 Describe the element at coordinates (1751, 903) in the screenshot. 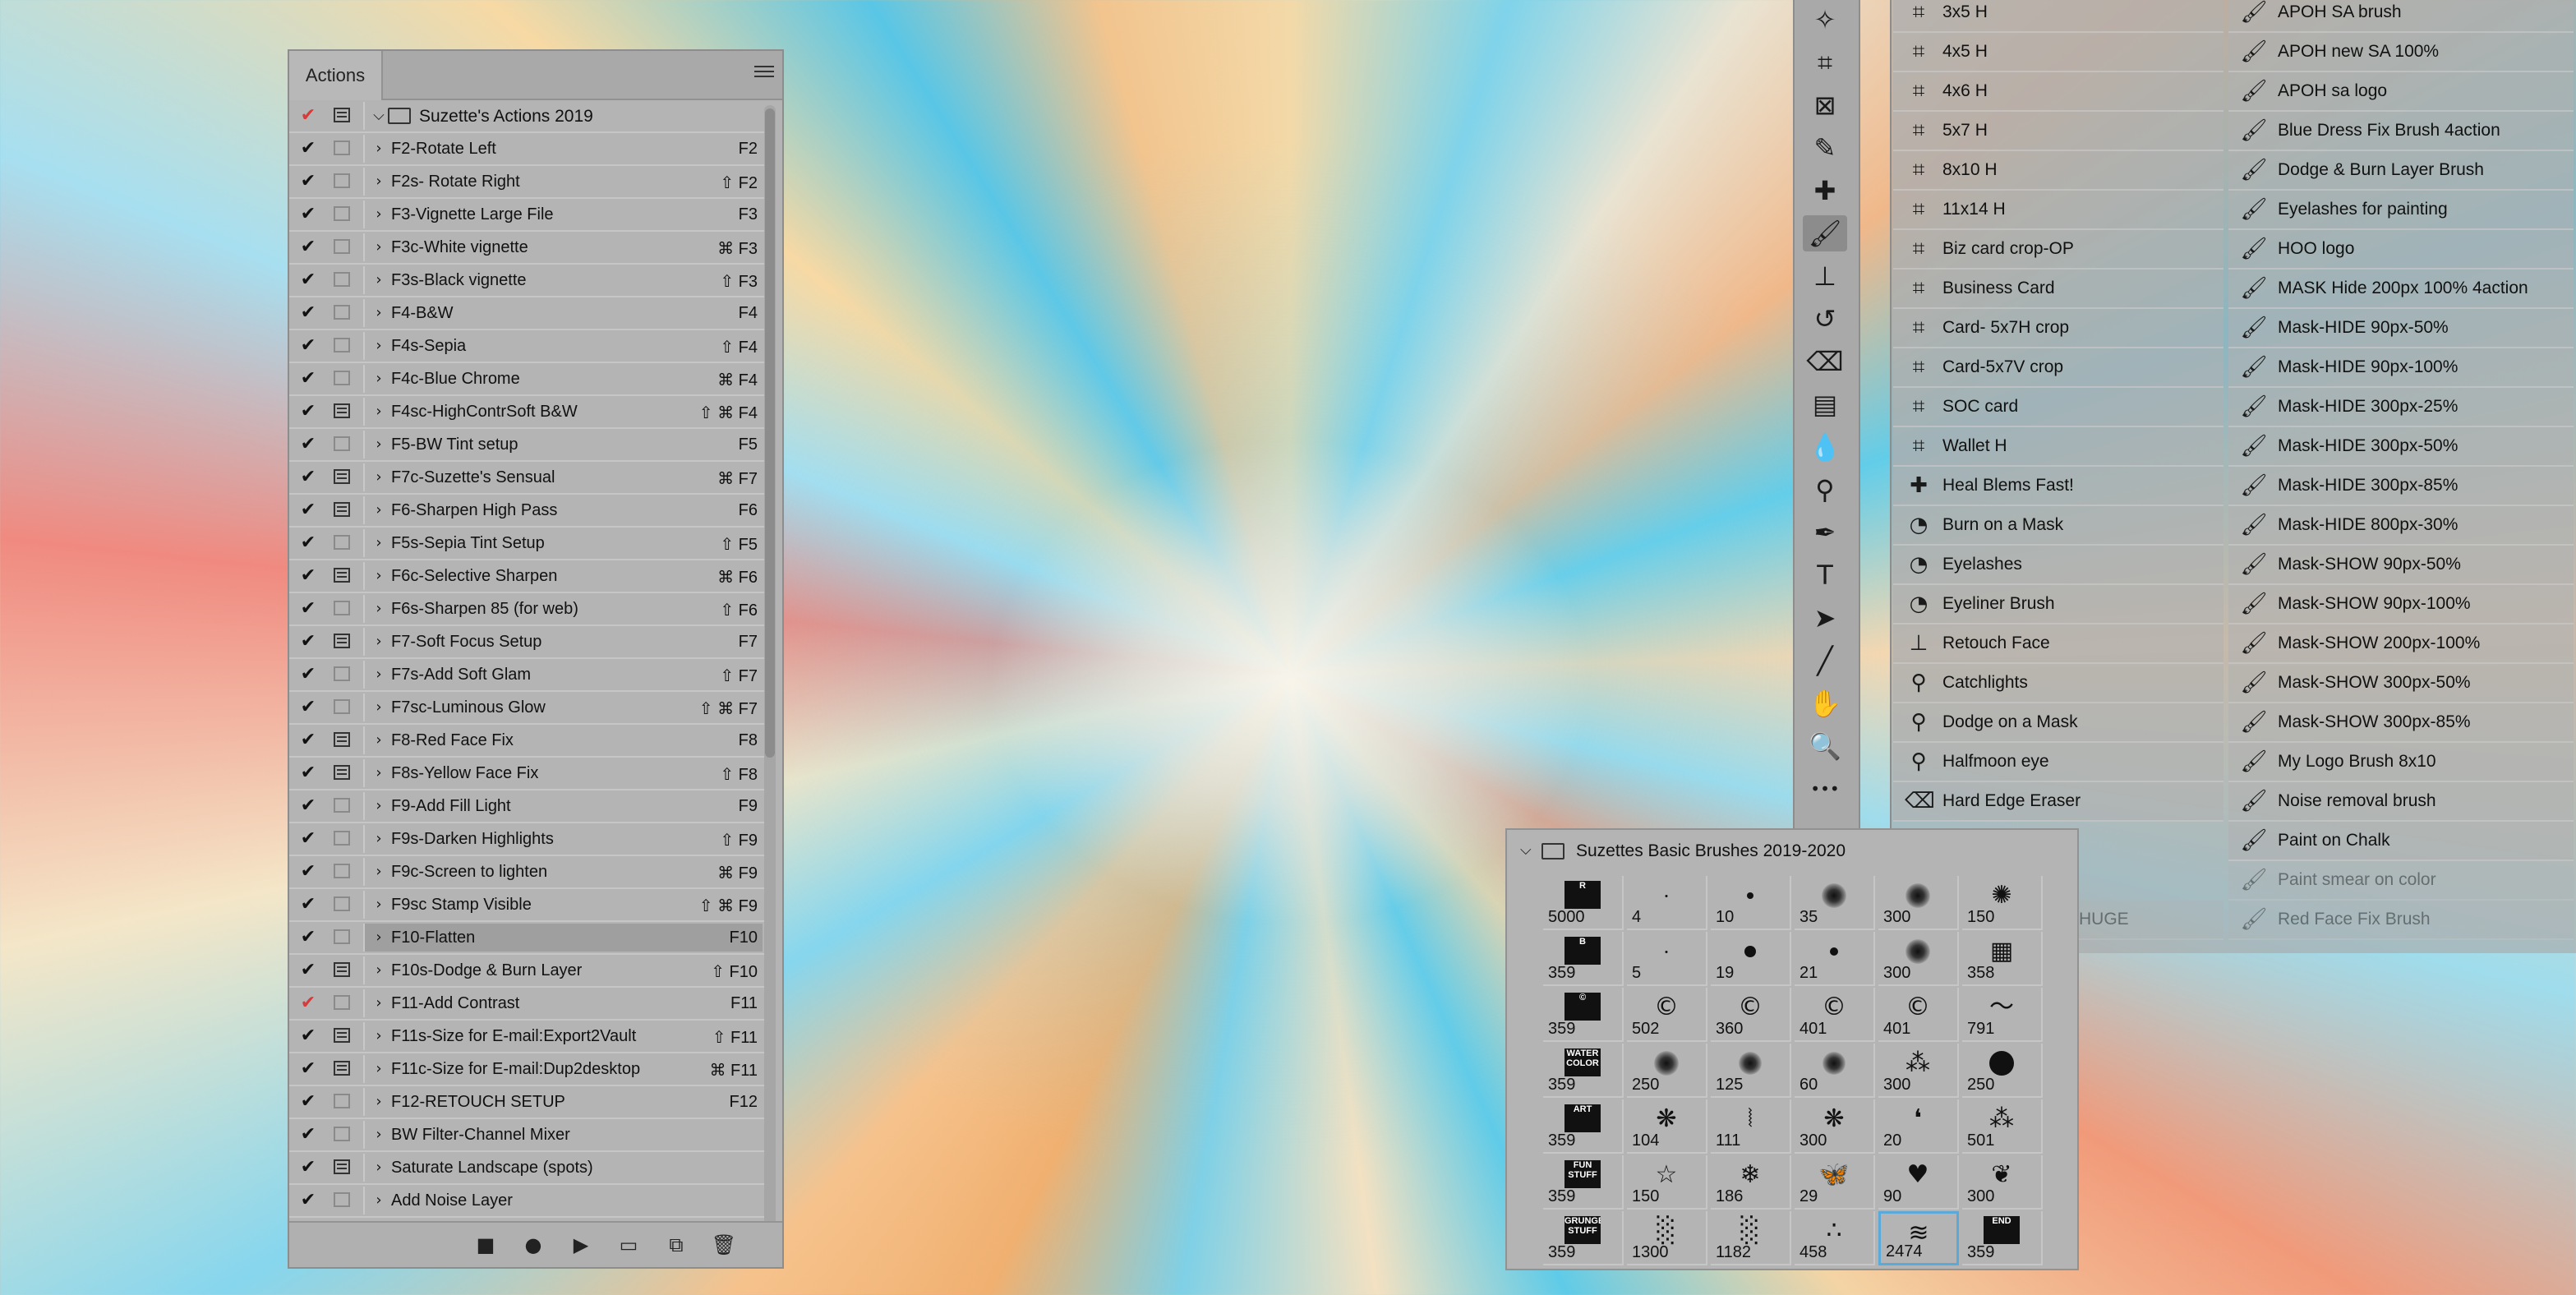

I see `brush-tip: 10` at that location.